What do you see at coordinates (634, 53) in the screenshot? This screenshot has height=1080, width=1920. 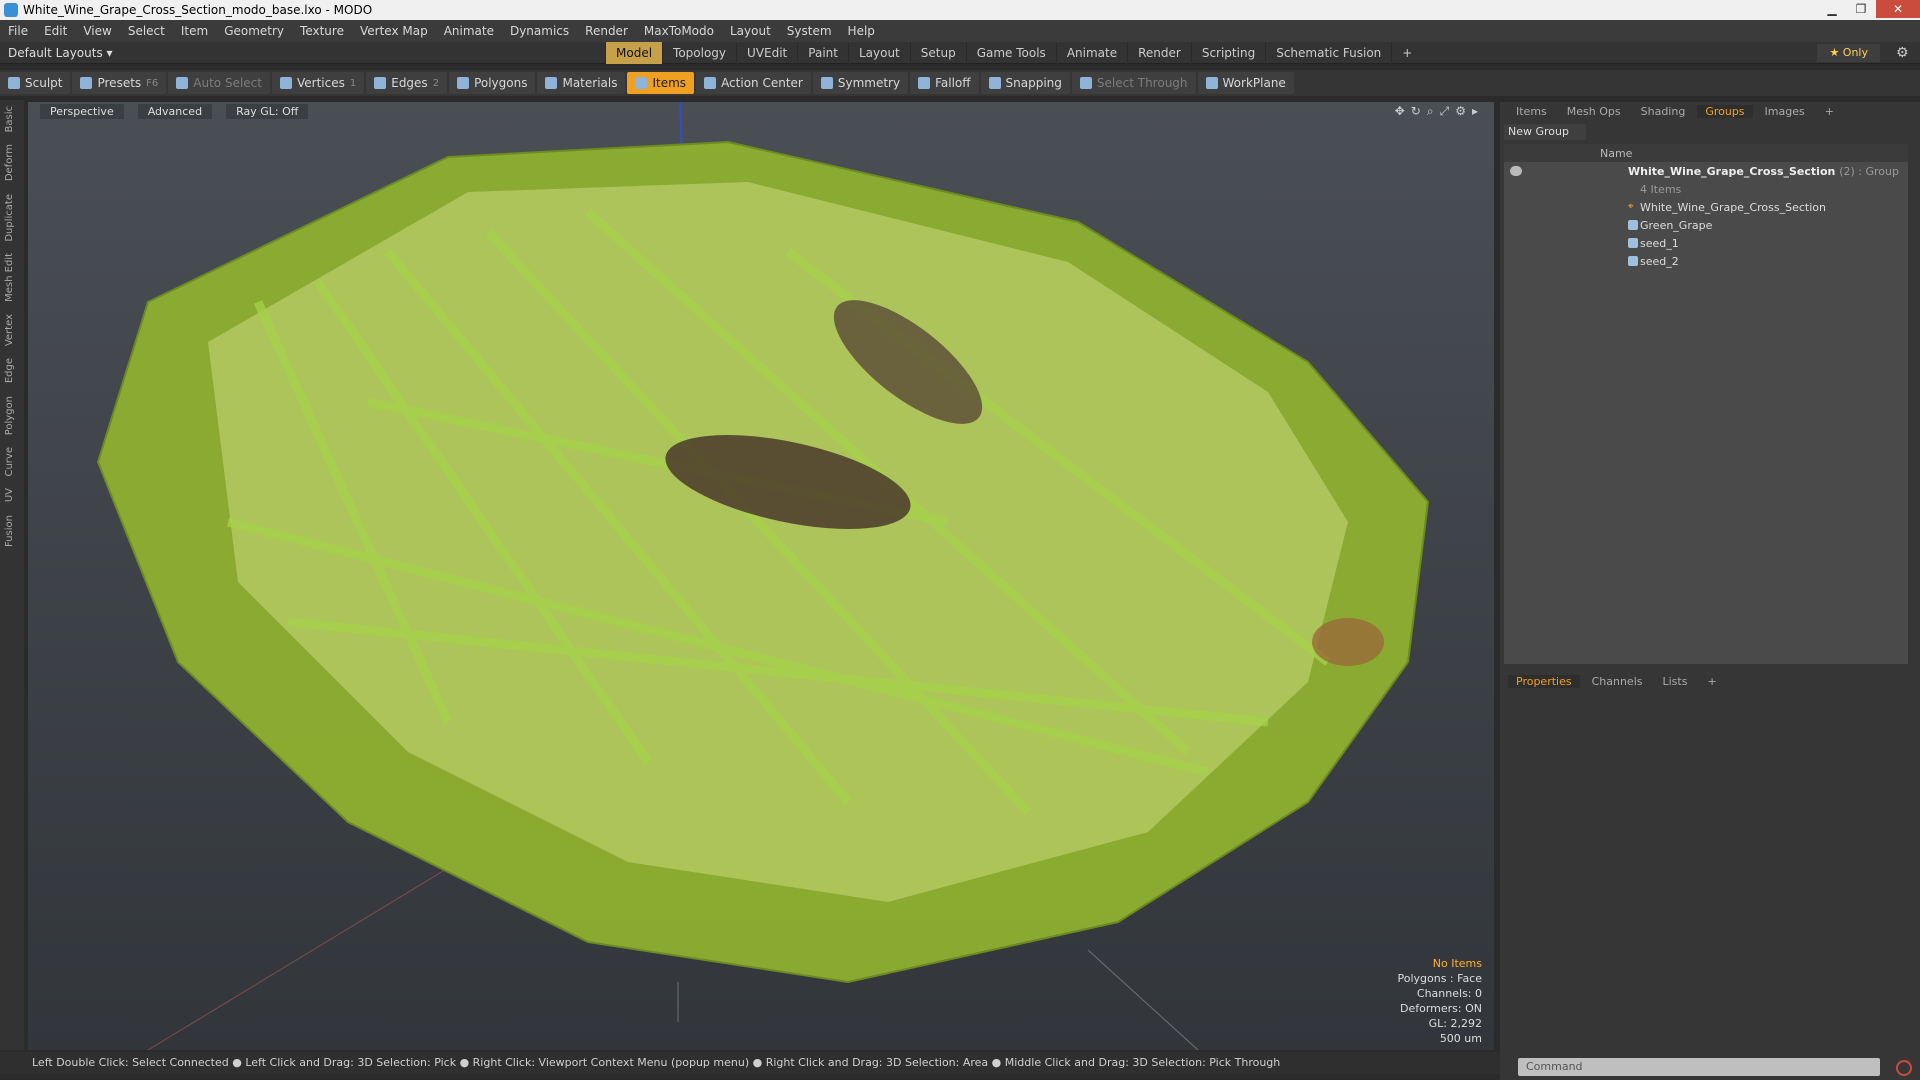 I see `tab-model: Model` at bounding box center [634, 53].